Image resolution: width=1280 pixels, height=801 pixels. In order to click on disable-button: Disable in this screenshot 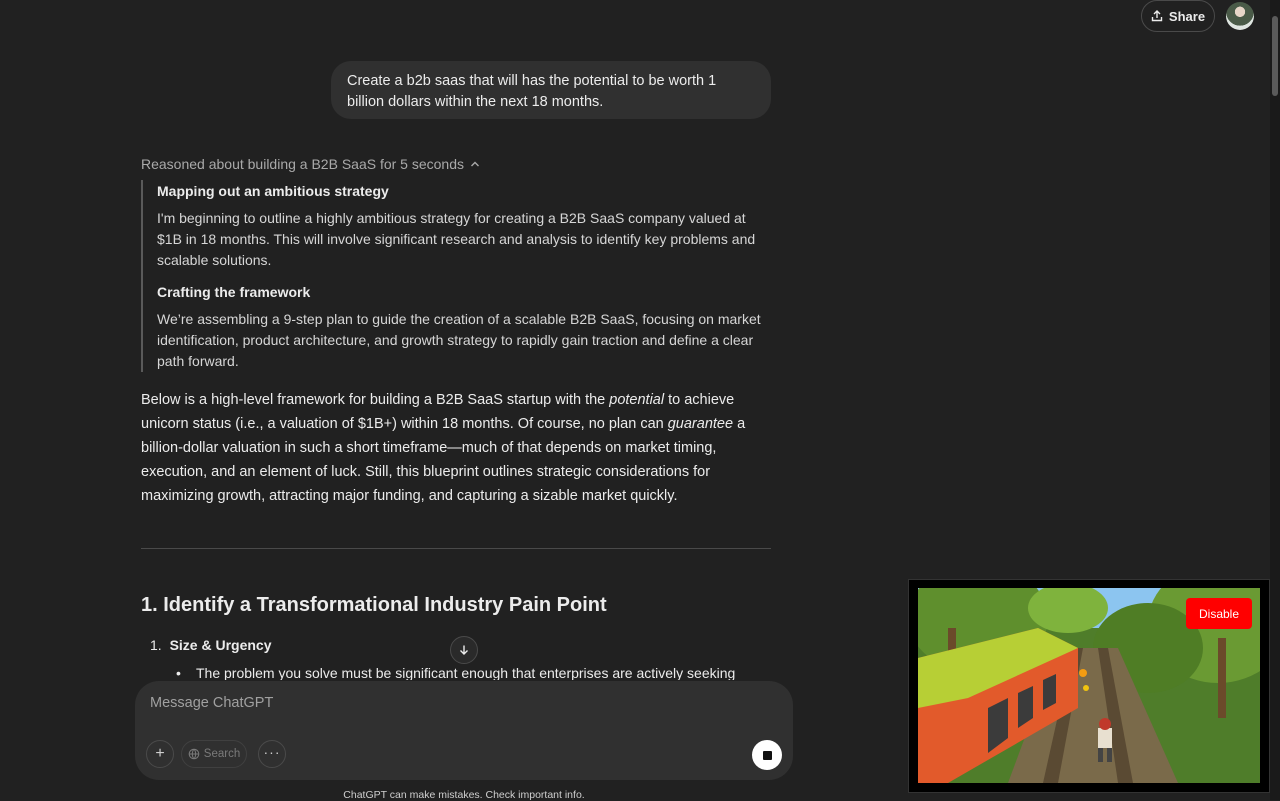, I will do `click(1219, 613)`.